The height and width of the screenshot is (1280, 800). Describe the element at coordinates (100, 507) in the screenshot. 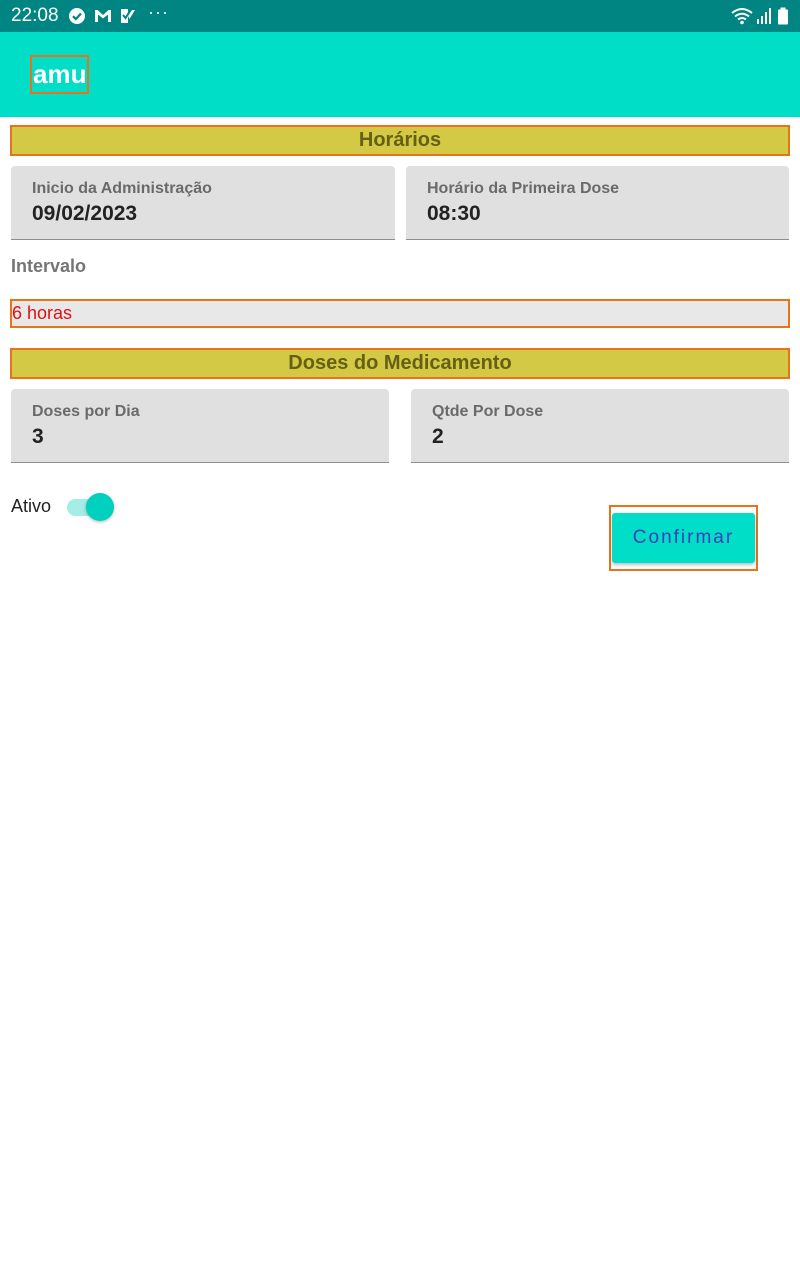

I see `switch-thumb` at that location.